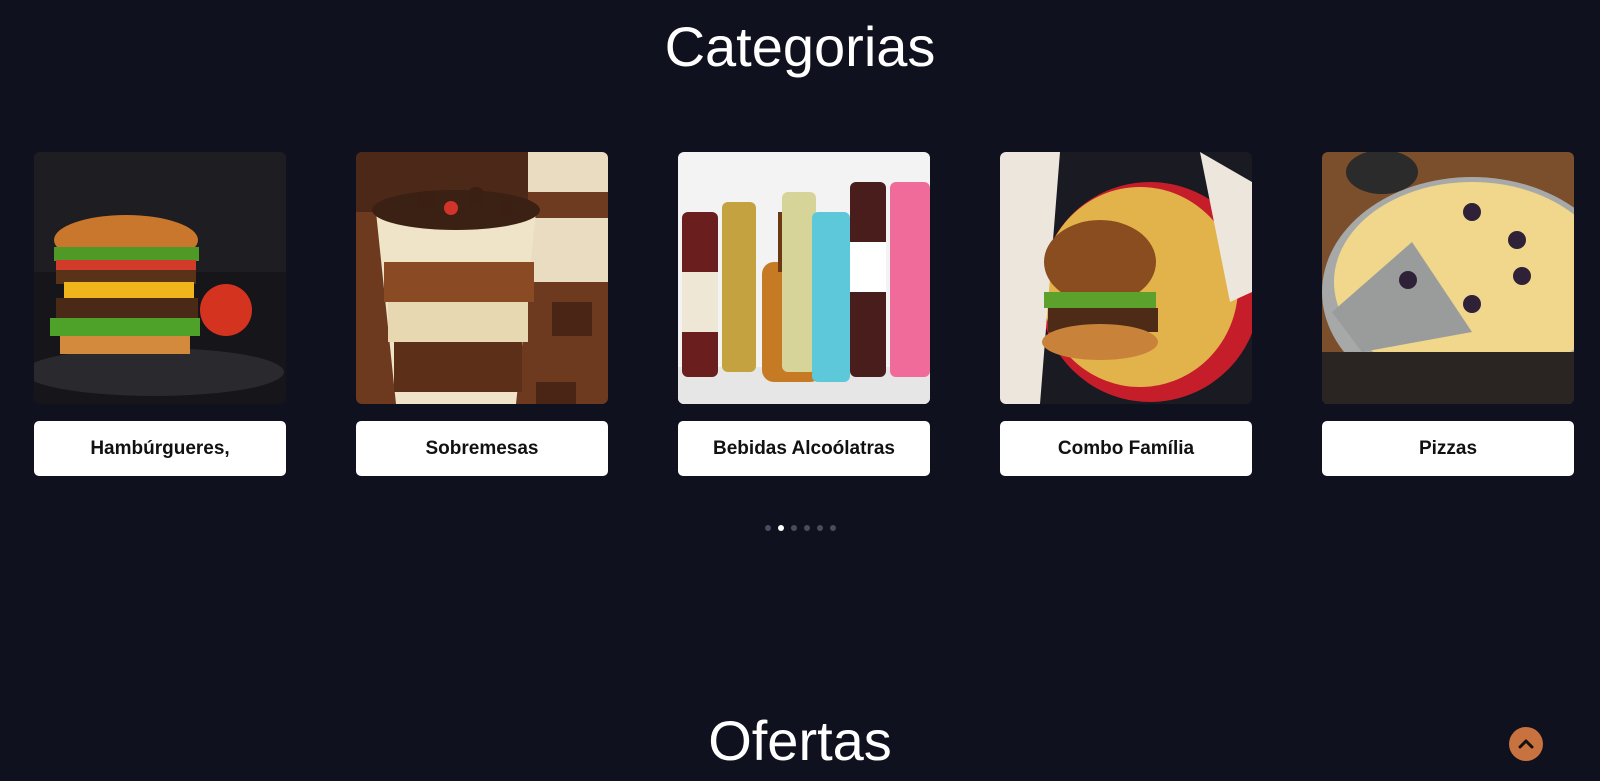 Image resolution: width=1600 pixels, height=781 pixels. I want to click on scroll-to-top-button, so click(1526, 744).